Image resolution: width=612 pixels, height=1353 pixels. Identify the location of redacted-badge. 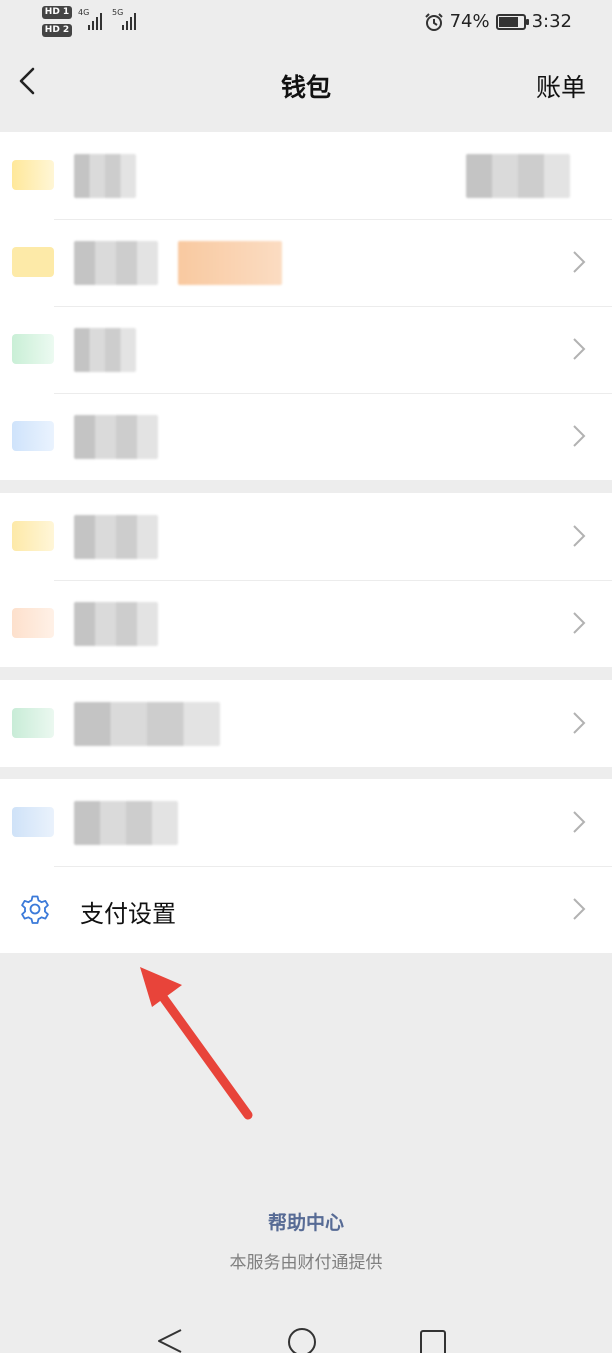
(230, 263).